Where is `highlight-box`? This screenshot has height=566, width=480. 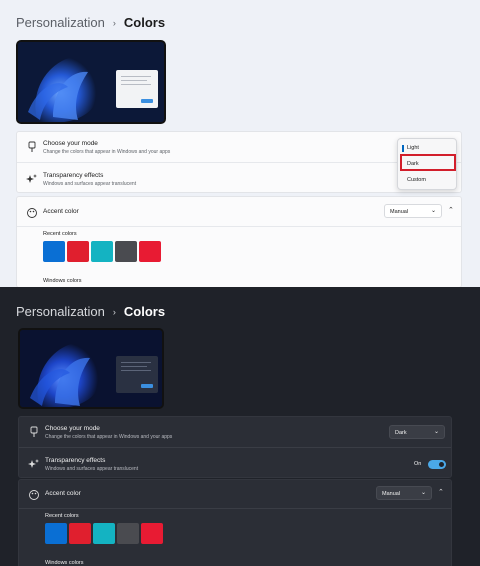
highlight-box is located at coordinates (428, 162).